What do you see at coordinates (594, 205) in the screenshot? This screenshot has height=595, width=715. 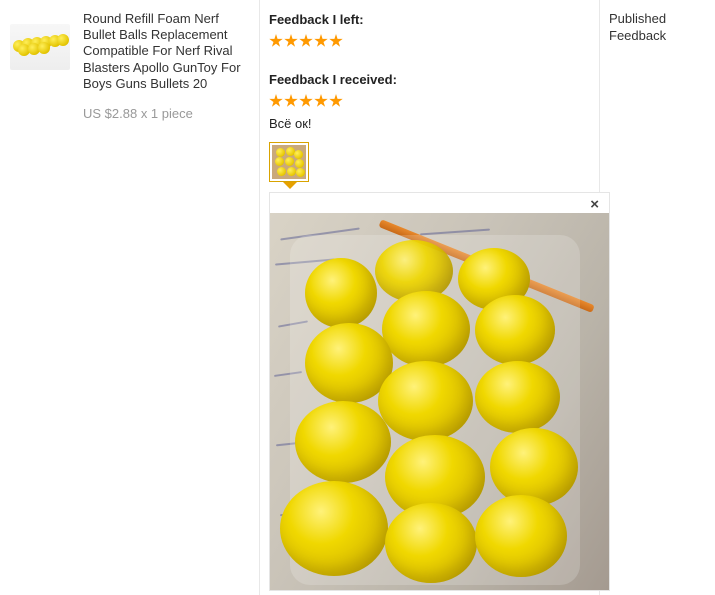 I see `close-icon: ×` at bounding box center [594, 205].